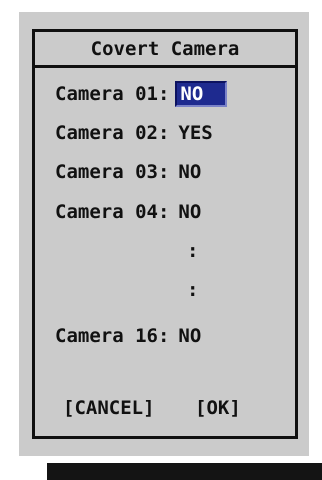 The image size is (322, 480). What do you see at coordinates (191, 336) in the screenshot?
I see `camera-16-value-selector: NO` at bounding box center [191, 336].